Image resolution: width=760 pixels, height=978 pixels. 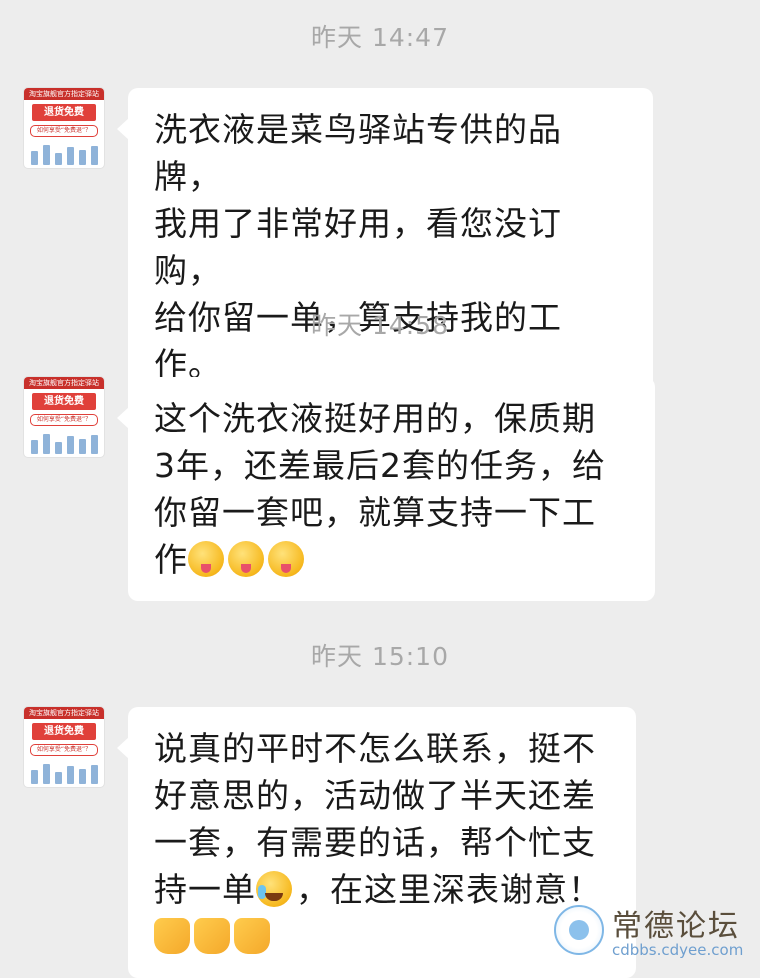 What do you see at coordinates (375, 842) in the screenshot?
I see `message-line: 一套，有需要的话，帮个忙支` at bounding box center [375, 842].